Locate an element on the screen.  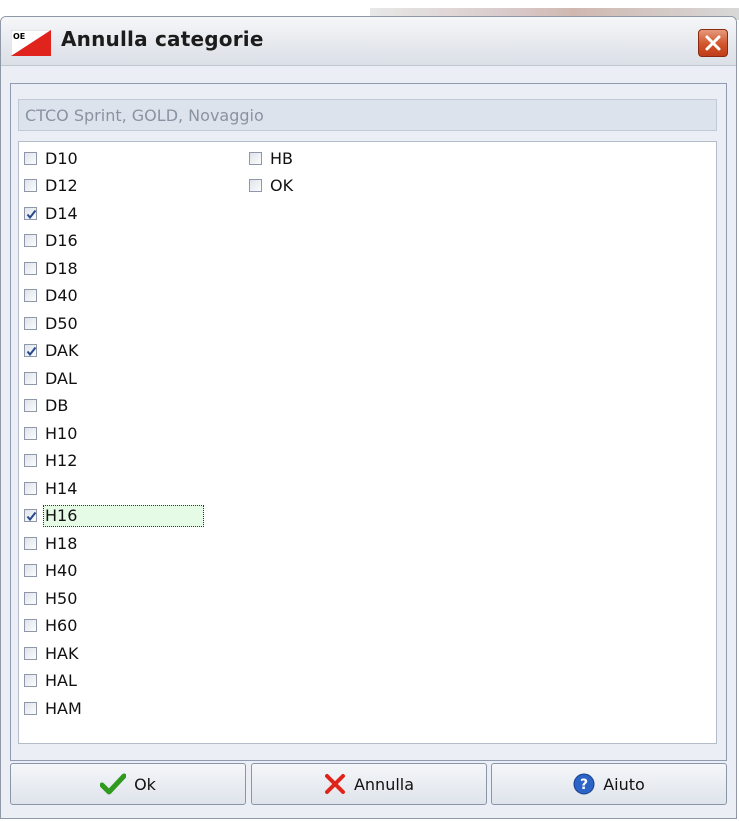
category-item: DB is located at coordinates (46, 406).